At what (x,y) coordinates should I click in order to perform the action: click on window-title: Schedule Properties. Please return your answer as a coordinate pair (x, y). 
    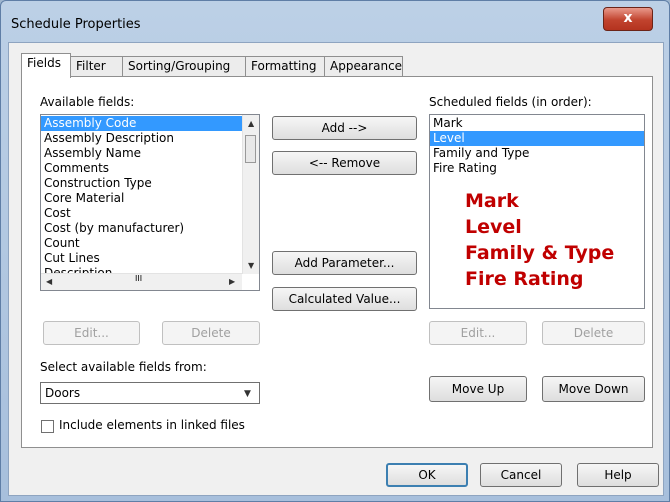
    Looking at the image, I should click on (76, 24).